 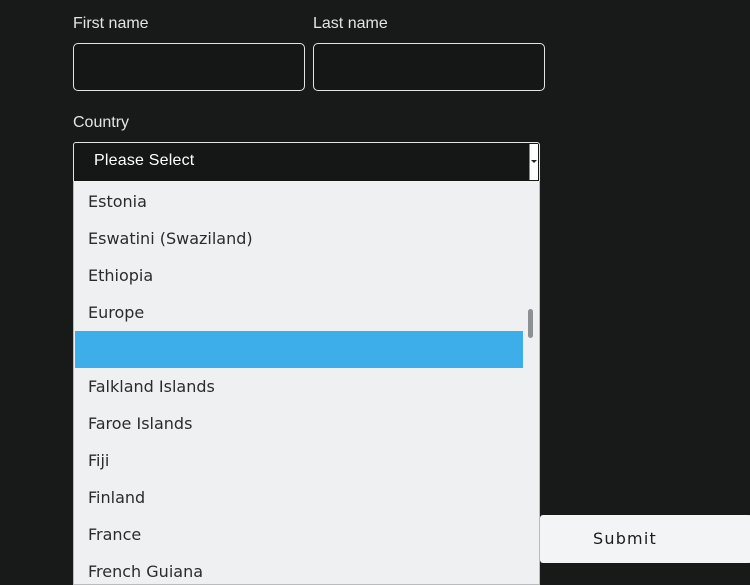 What do you see at coordinates (350, 23) in the screenshot?
I see `last-name-label: Last name` at bounding box center [350, 23].